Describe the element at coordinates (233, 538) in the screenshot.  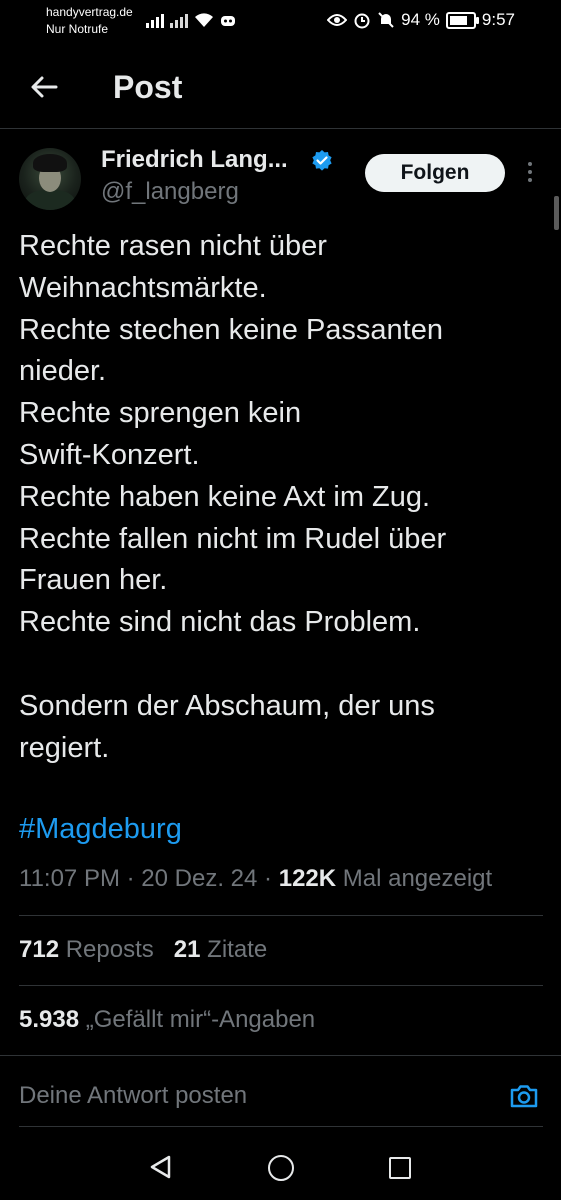
I see `post-line: Rechte fallen nicht im Rudel über` at that location.